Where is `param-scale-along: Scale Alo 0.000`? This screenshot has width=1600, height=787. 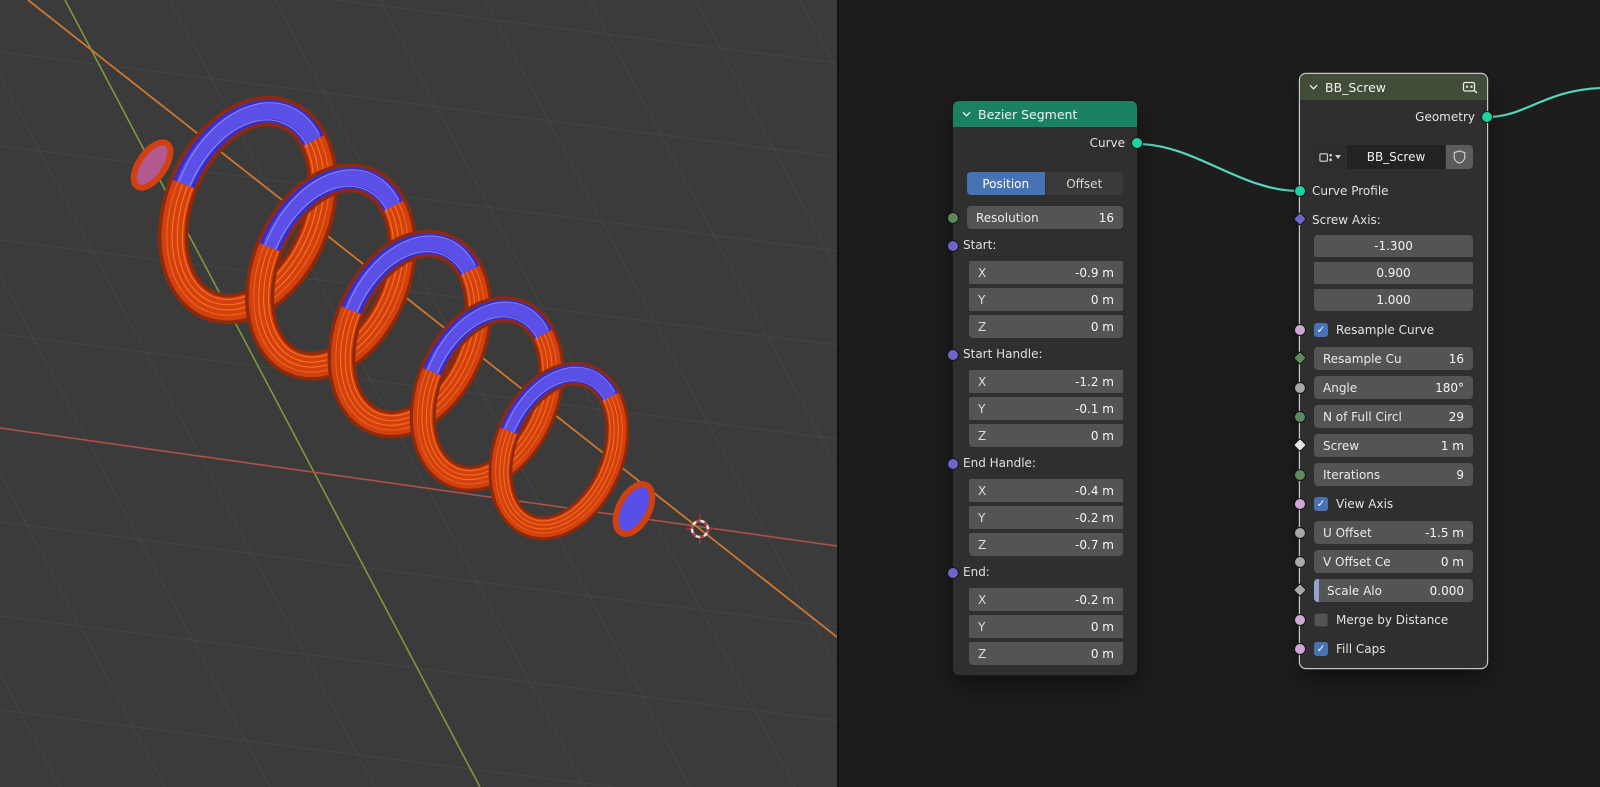
param-scale-along: Scale Alo 0.000 is located at coordinates (1393, 590).